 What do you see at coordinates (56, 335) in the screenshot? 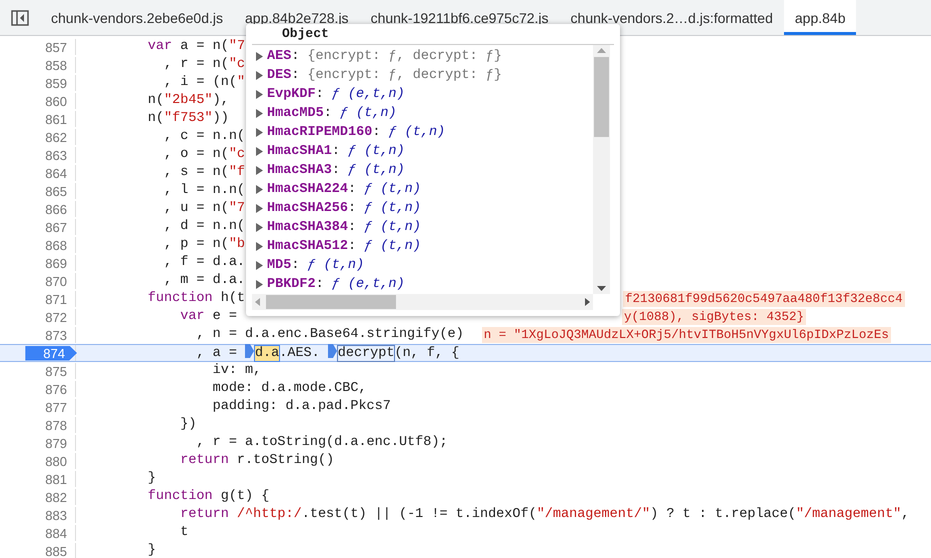
I see `line-number: 873` at bounding box center [56, 335].